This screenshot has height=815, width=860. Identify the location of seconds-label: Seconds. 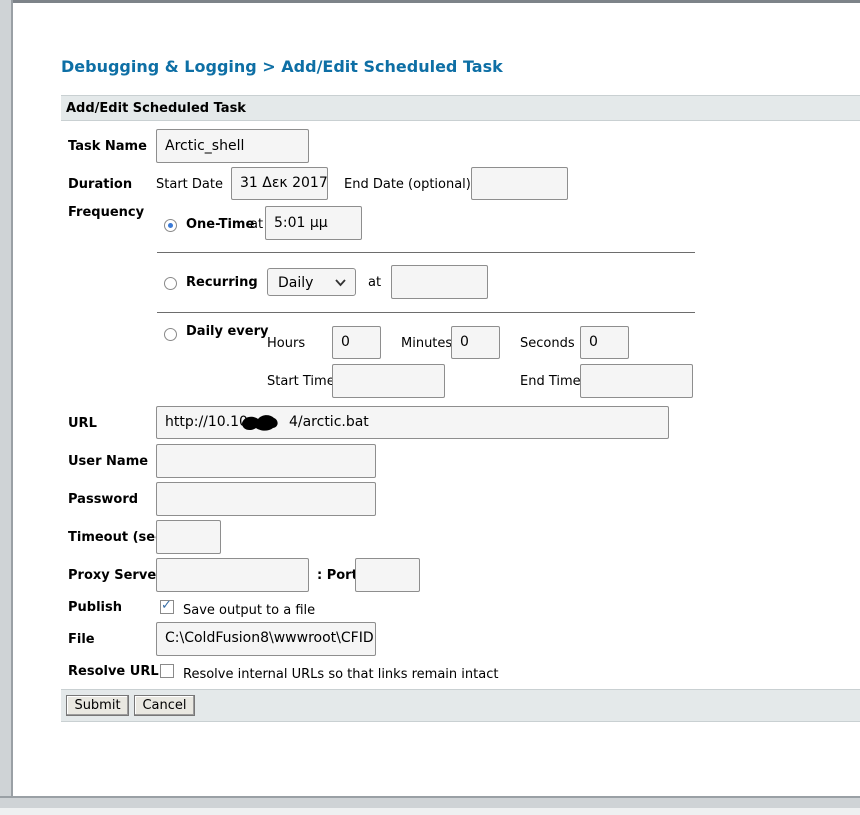
(547, 343).